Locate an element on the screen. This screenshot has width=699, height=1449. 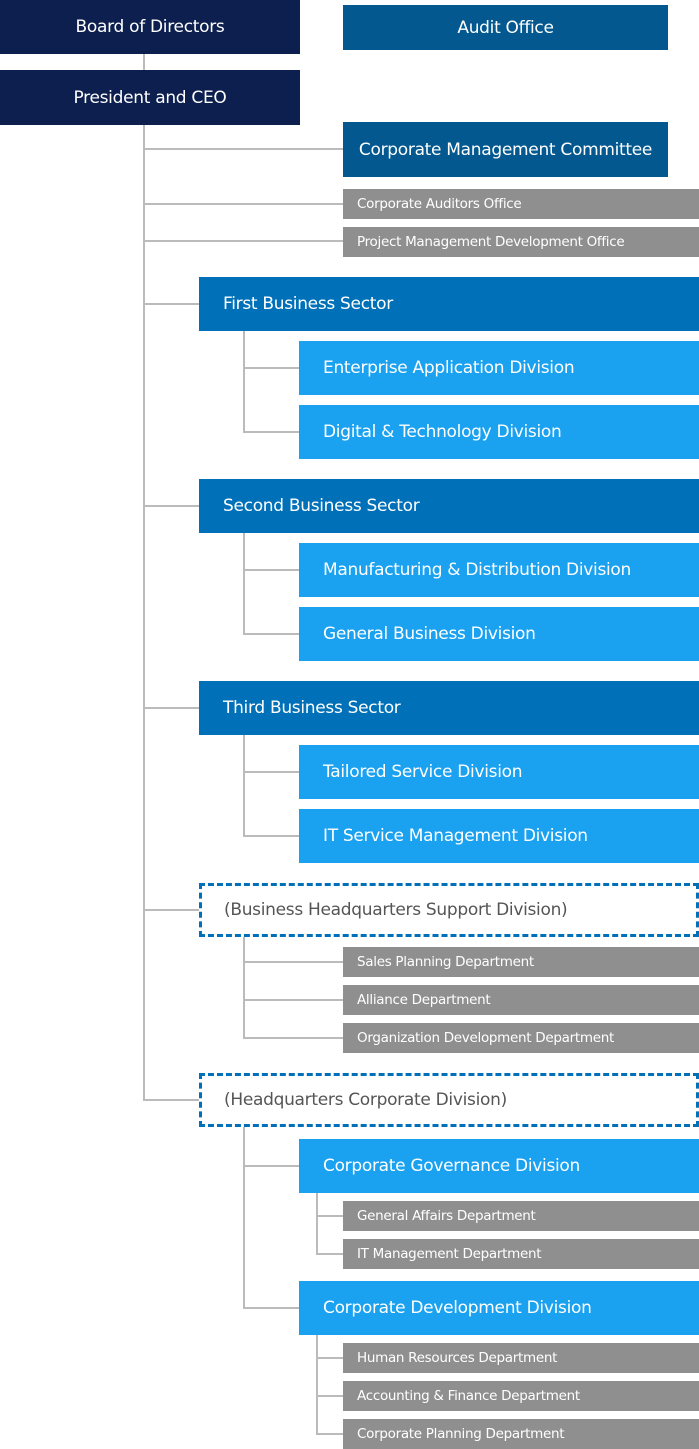
project-management-development-office: Project Management Development Office is located at coordinates (521, 242).